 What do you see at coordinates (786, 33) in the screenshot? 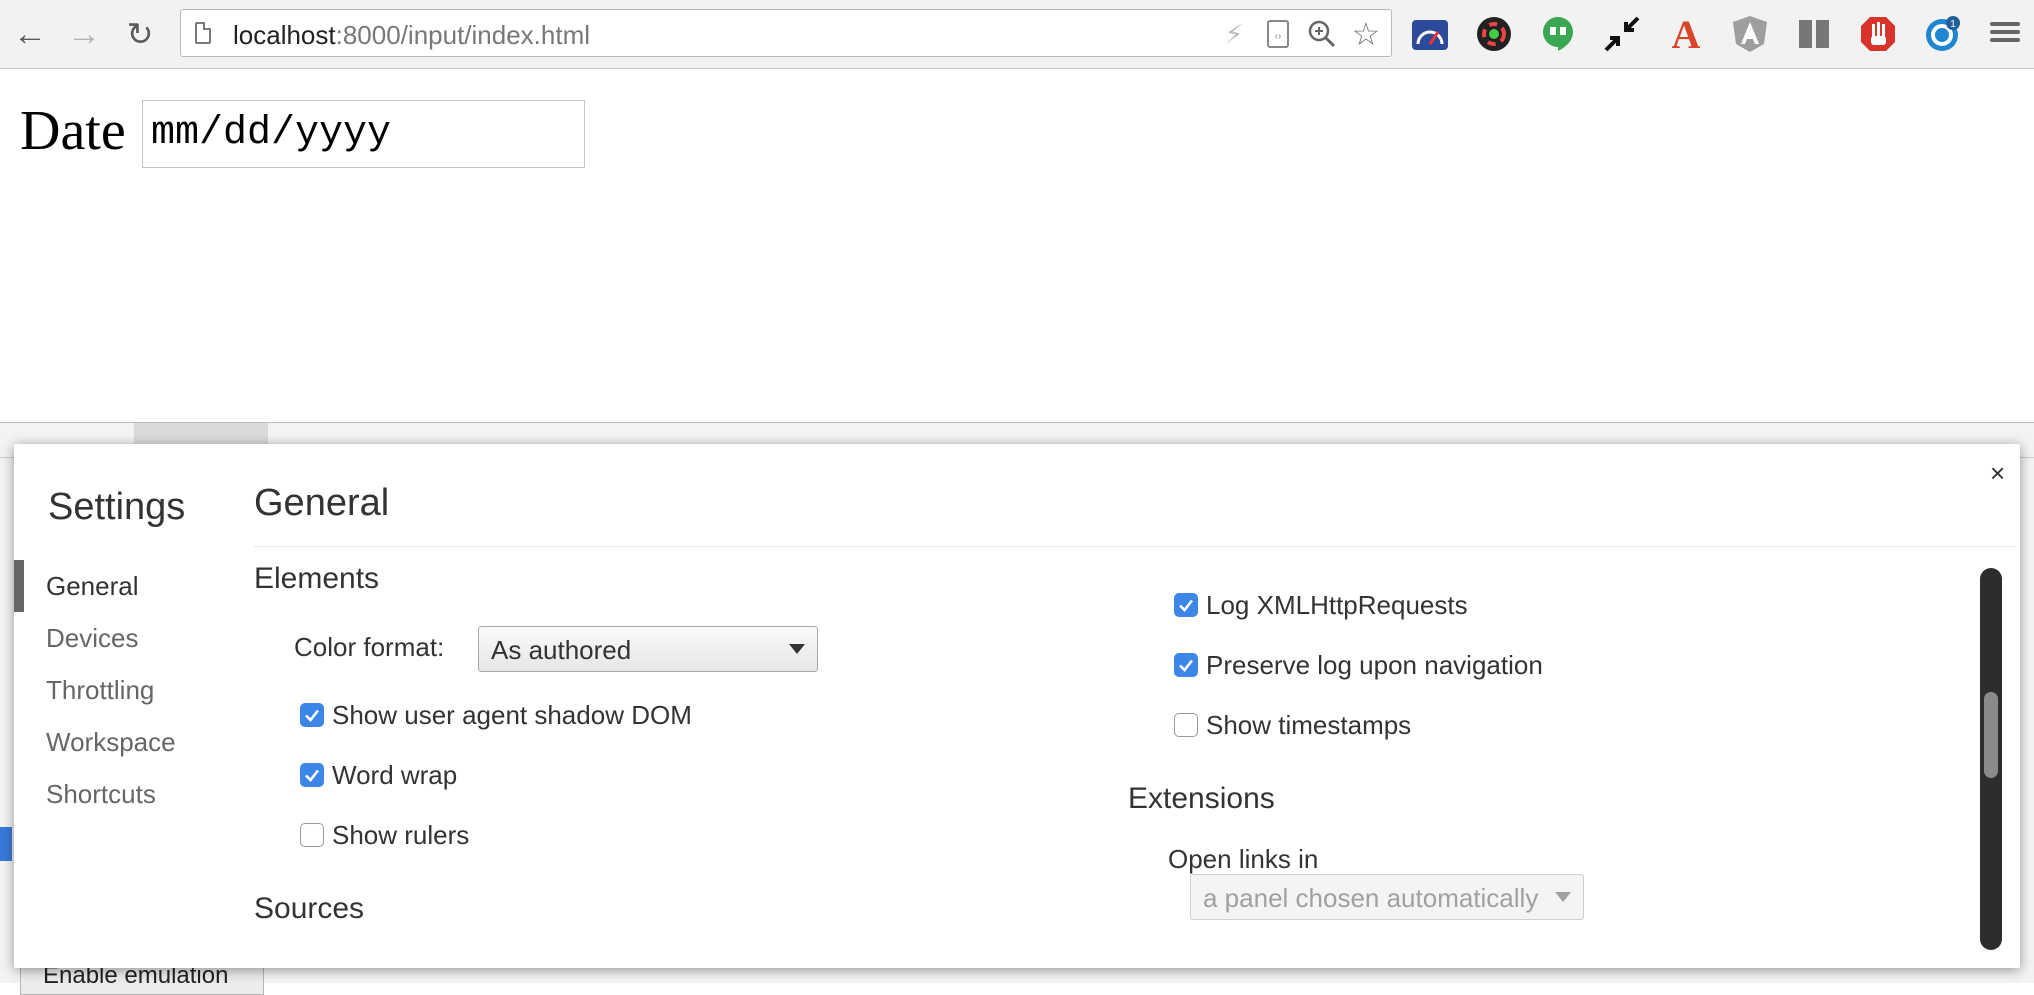
I see `address-bar: localhost:8000/input/index.html ⚡︎ ‹› ☆` at bounding box center [786, 33].